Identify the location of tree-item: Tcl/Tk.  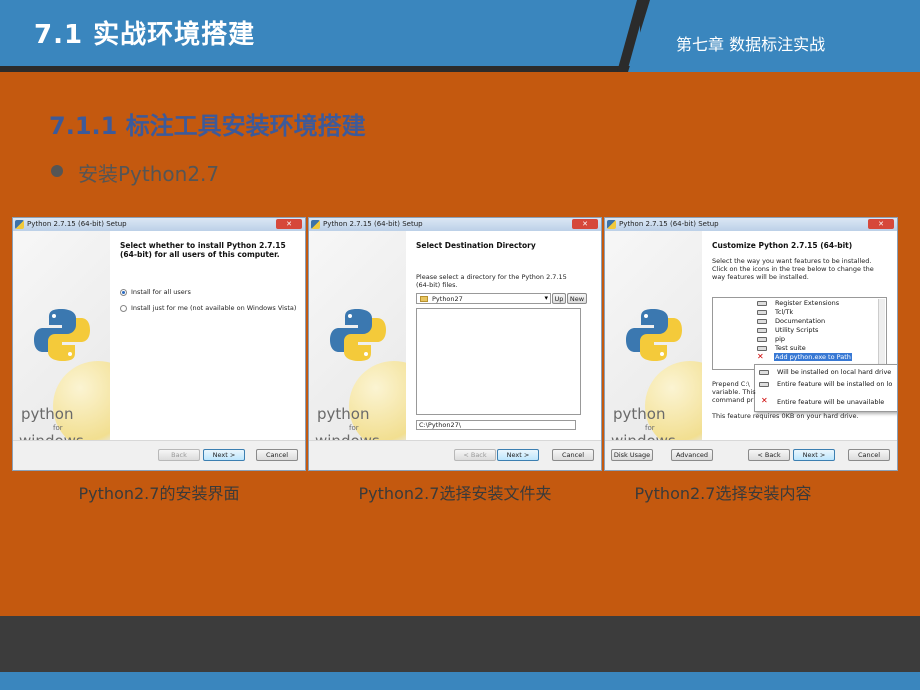
(784, 312).